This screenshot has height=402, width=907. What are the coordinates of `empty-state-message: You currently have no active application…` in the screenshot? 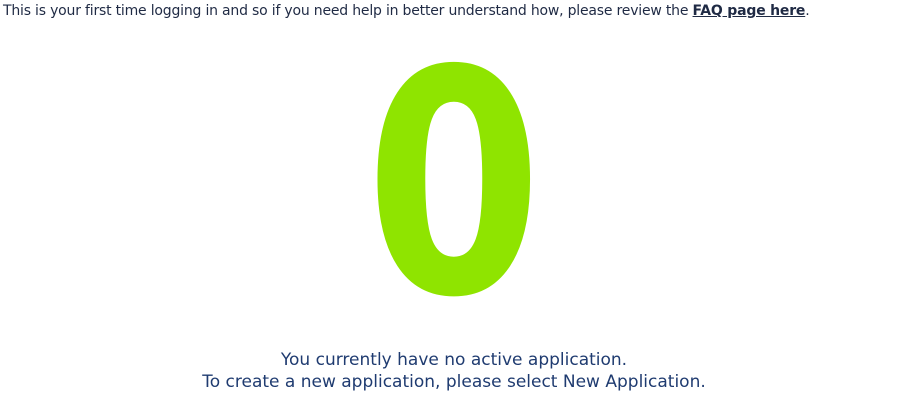 It's located at (453, 371).